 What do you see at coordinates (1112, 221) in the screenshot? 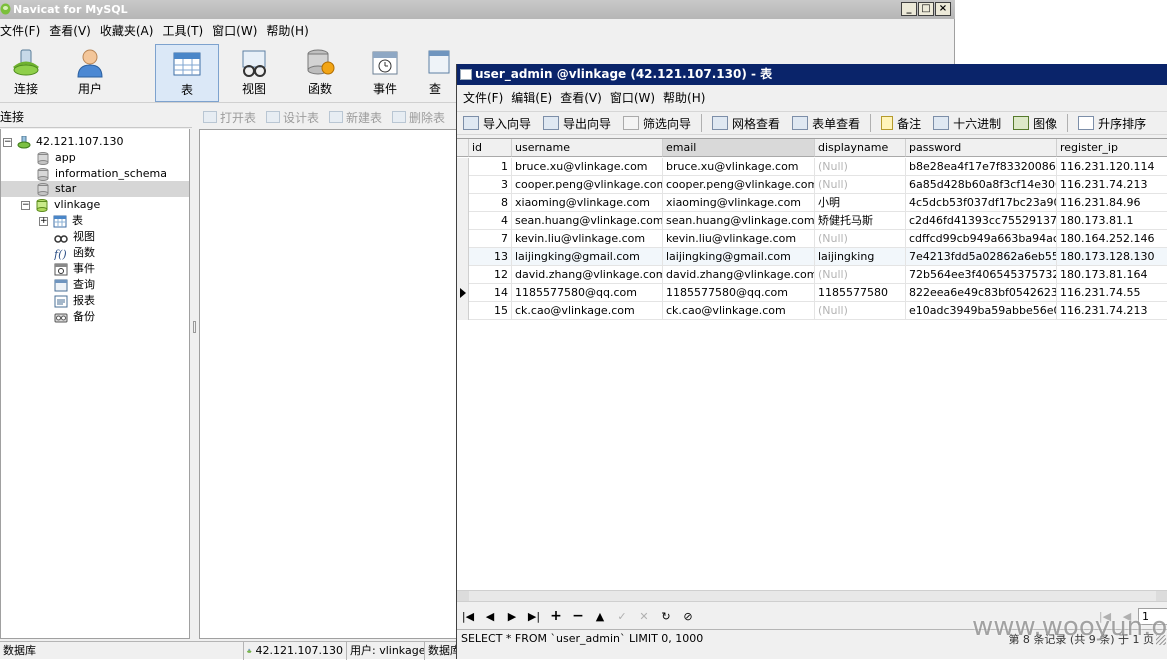
I see `cell-register-ip: 180.173.81.1` at bounding box center [1112, 221].